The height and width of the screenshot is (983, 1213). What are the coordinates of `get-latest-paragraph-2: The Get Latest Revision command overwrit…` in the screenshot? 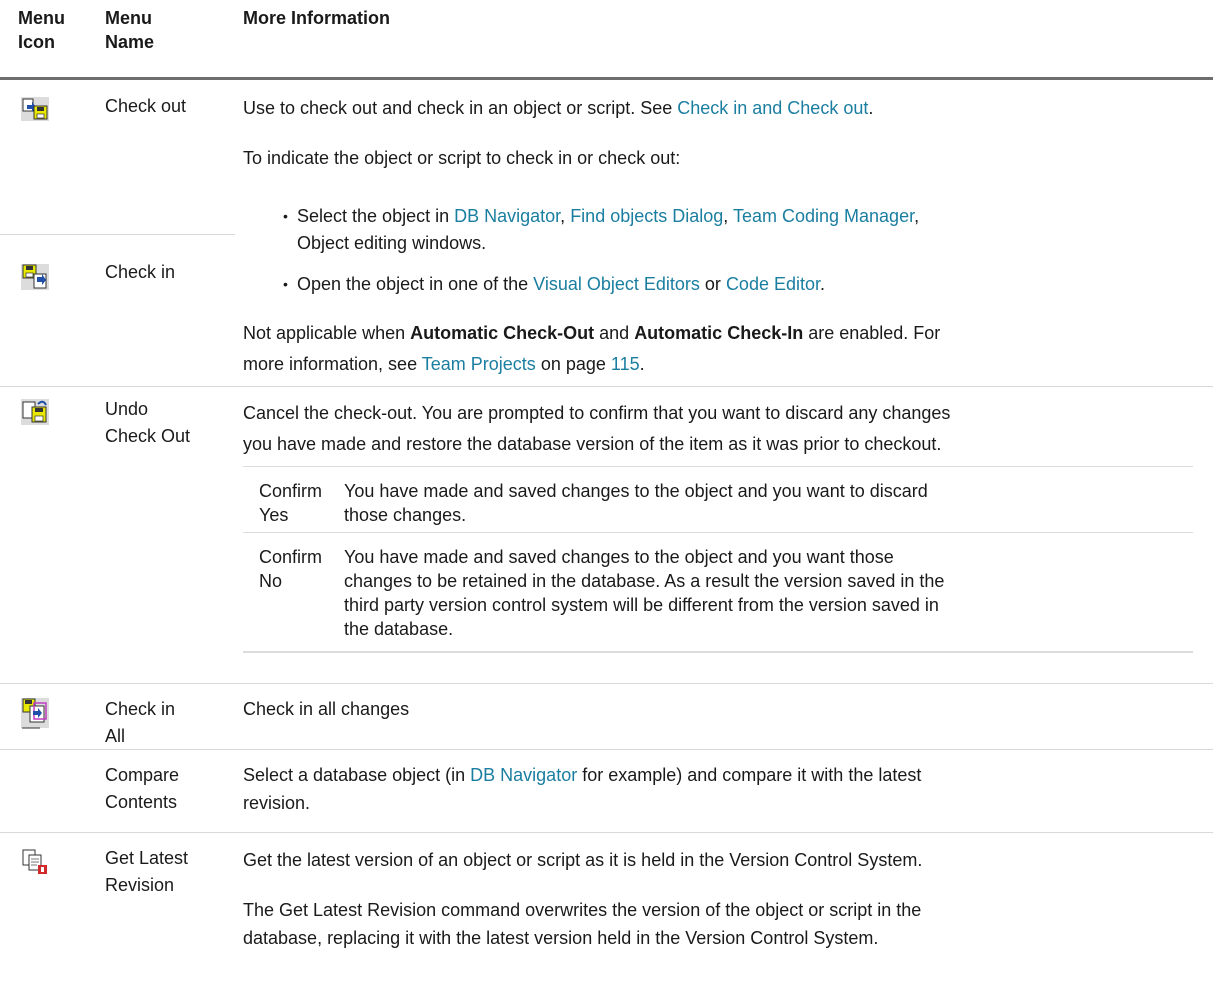 It's located at (582, 910).